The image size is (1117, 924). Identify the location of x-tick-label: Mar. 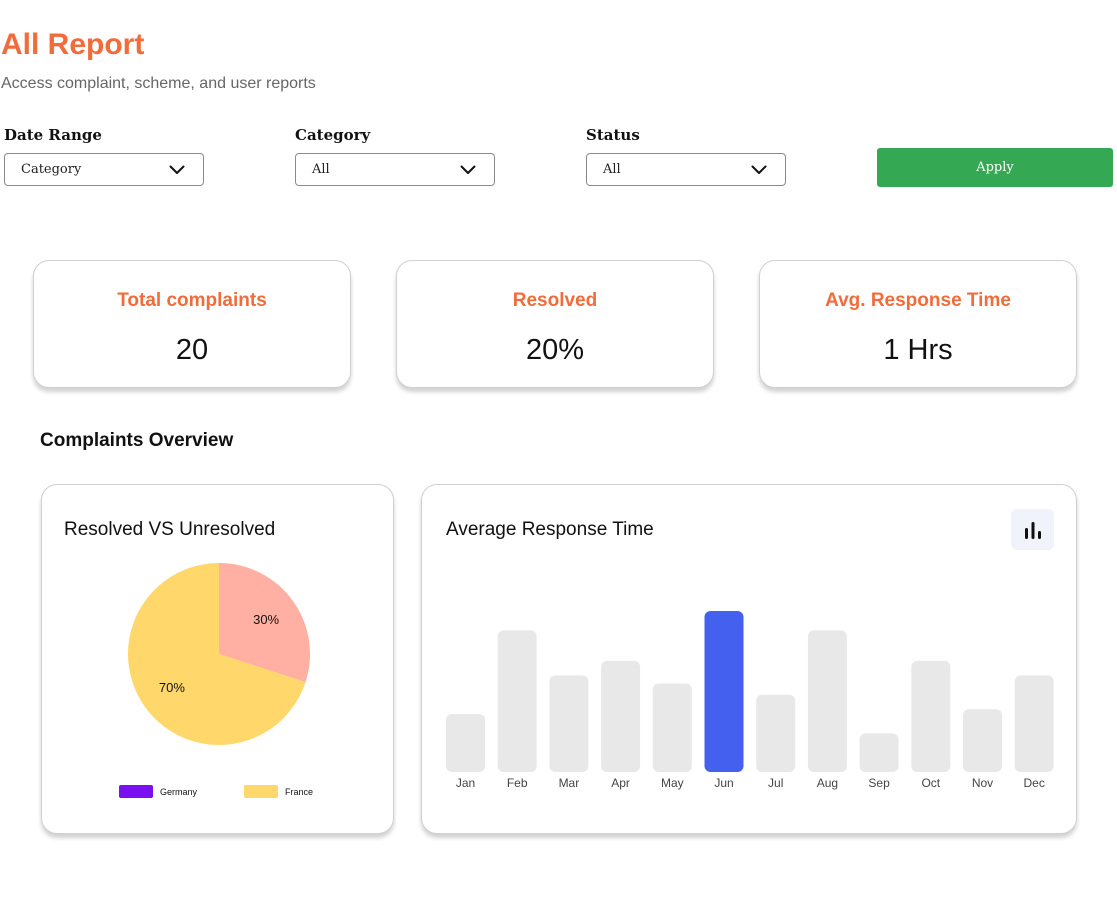
(569, 783).